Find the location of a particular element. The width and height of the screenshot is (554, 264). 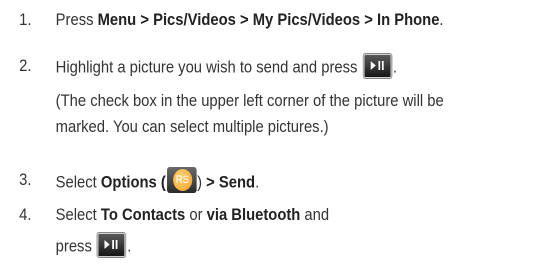

step-number: 3. is located at coordinates (25, 179).